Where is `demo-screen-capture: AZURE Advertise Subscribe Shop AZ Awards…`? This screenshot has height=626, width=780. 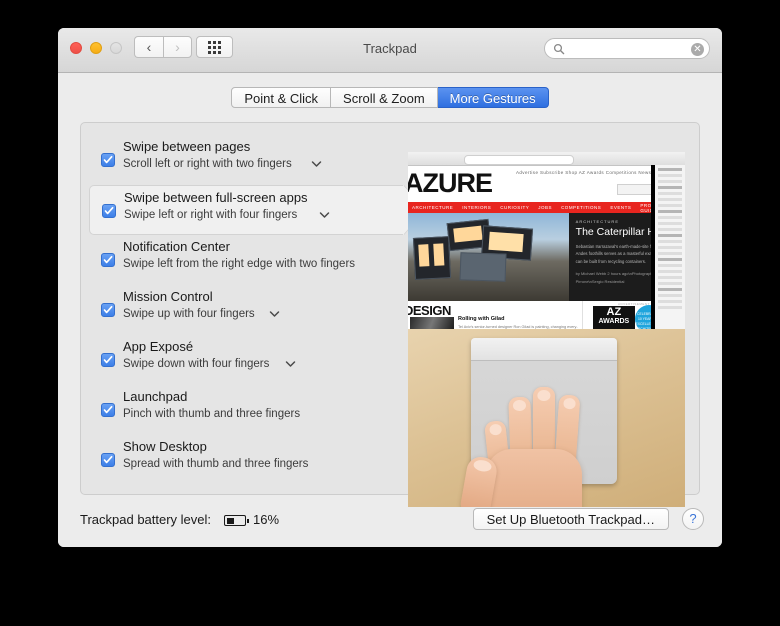 demo-screen-capture: AZURE Advertise Subscribe Shop AZ Awards… is located at coordinates (546, 240).